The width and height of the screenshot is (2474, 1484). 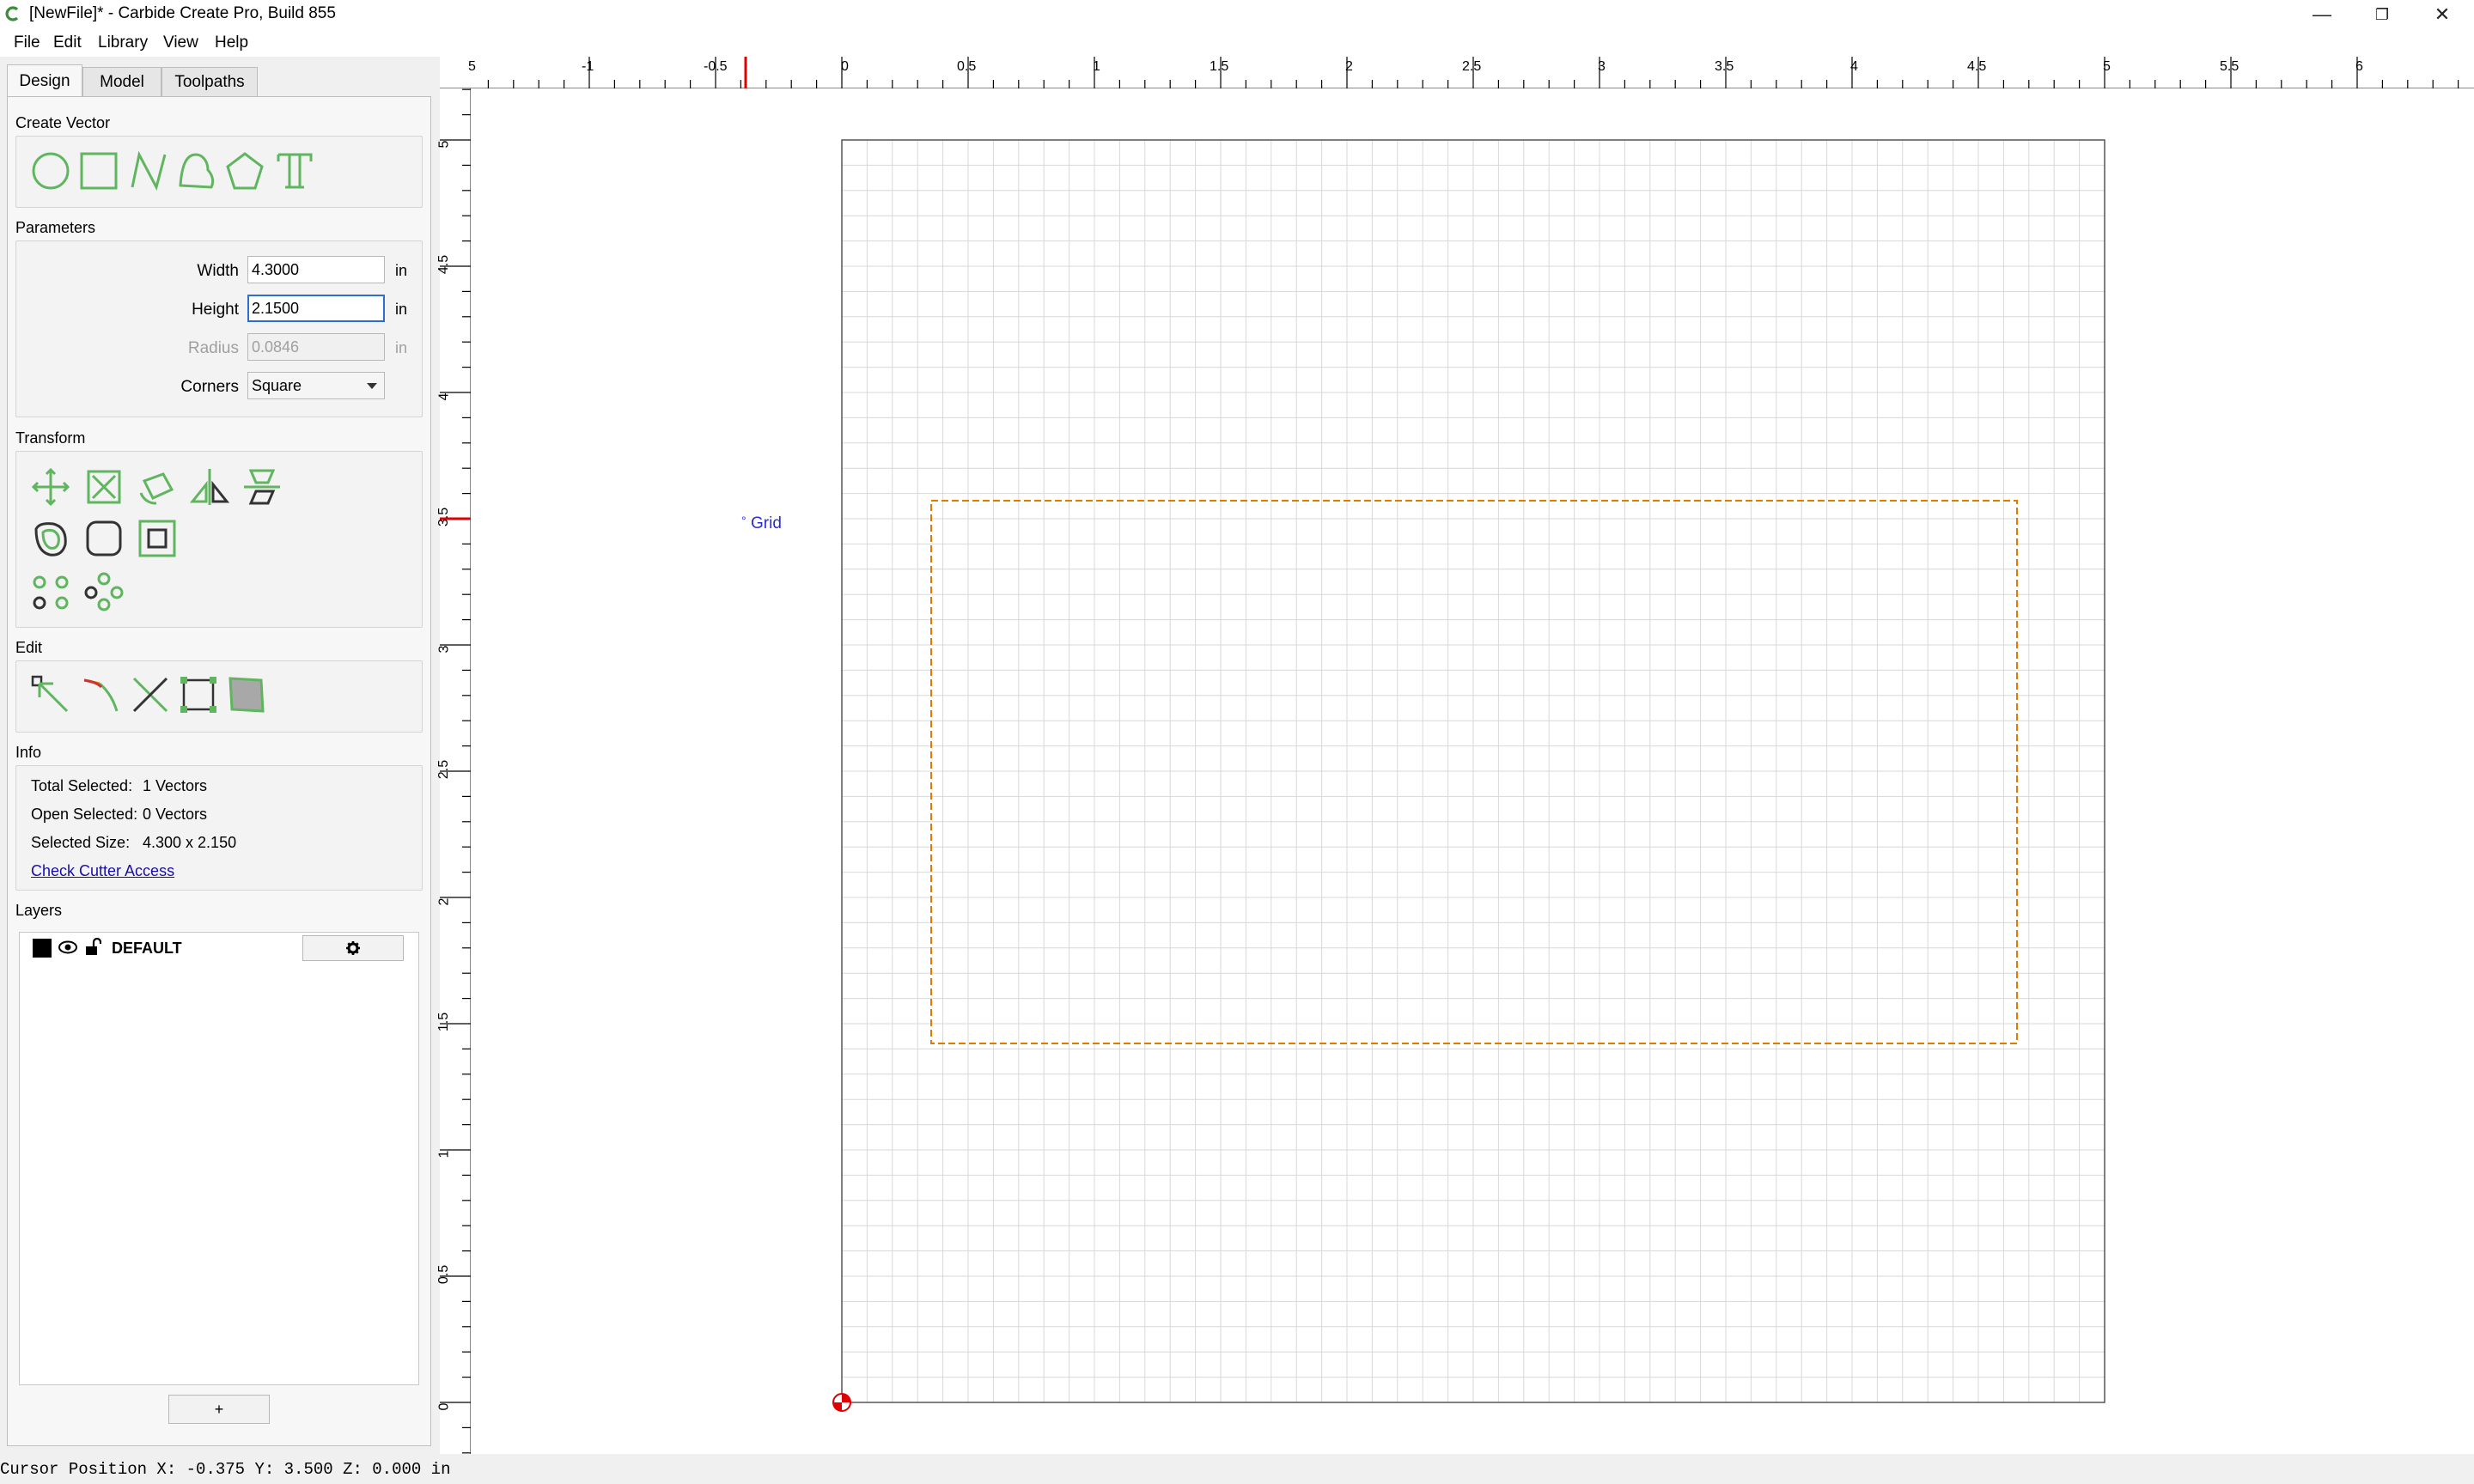 I want to click on height-input: 2.1500, so click(x=316, y=308).